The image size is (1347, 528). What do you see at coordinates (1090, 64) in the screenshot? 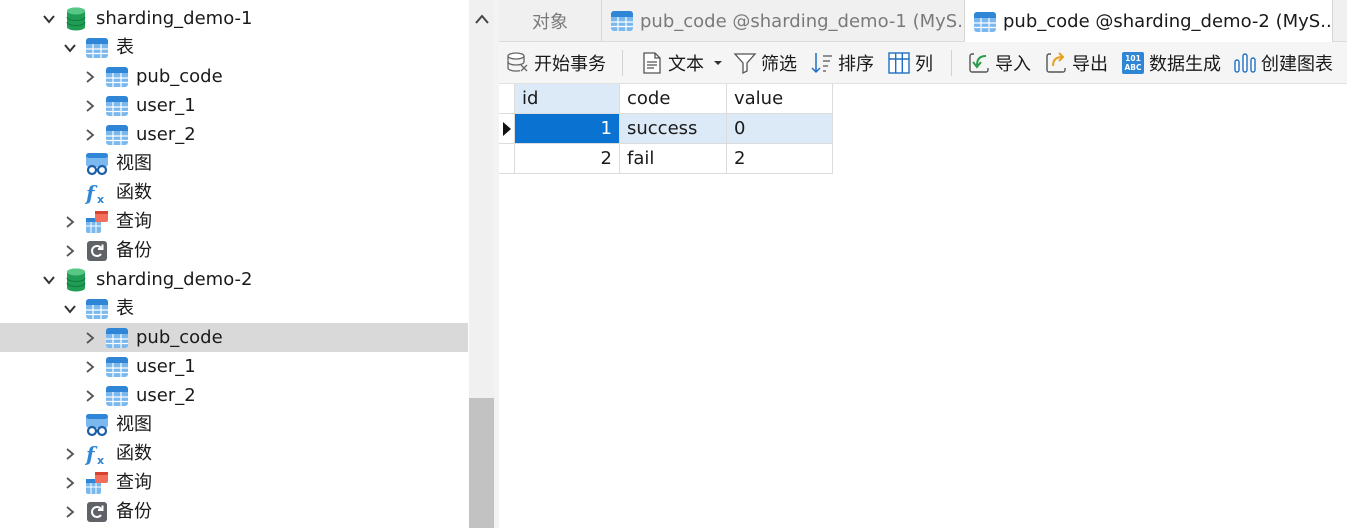
I see `export-label: 导出` at bounding box center [1090, 64].